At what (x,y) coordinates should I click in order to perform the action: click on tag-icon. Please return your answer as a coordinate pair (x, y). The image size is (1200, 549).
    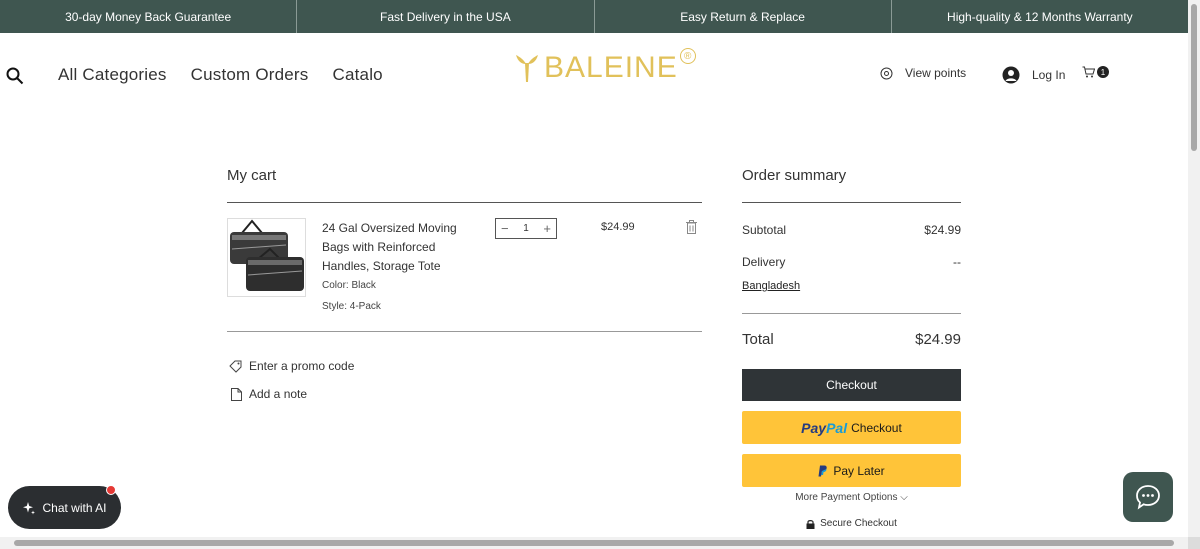
    Looking at the image, I should click on (235, 366).